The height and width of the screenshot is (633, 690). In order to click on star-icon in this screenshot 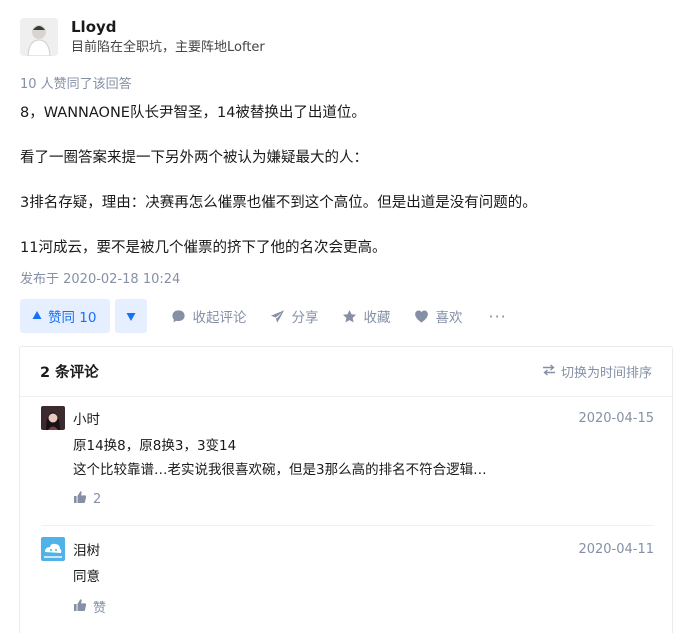, I will do `click(349, 316)`.